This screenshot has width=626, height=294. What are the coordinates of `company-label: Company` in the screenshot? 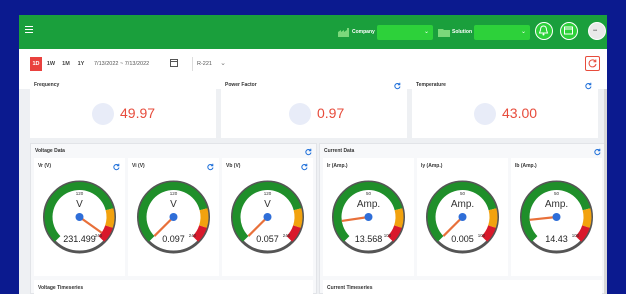 It's located at (363, 32).